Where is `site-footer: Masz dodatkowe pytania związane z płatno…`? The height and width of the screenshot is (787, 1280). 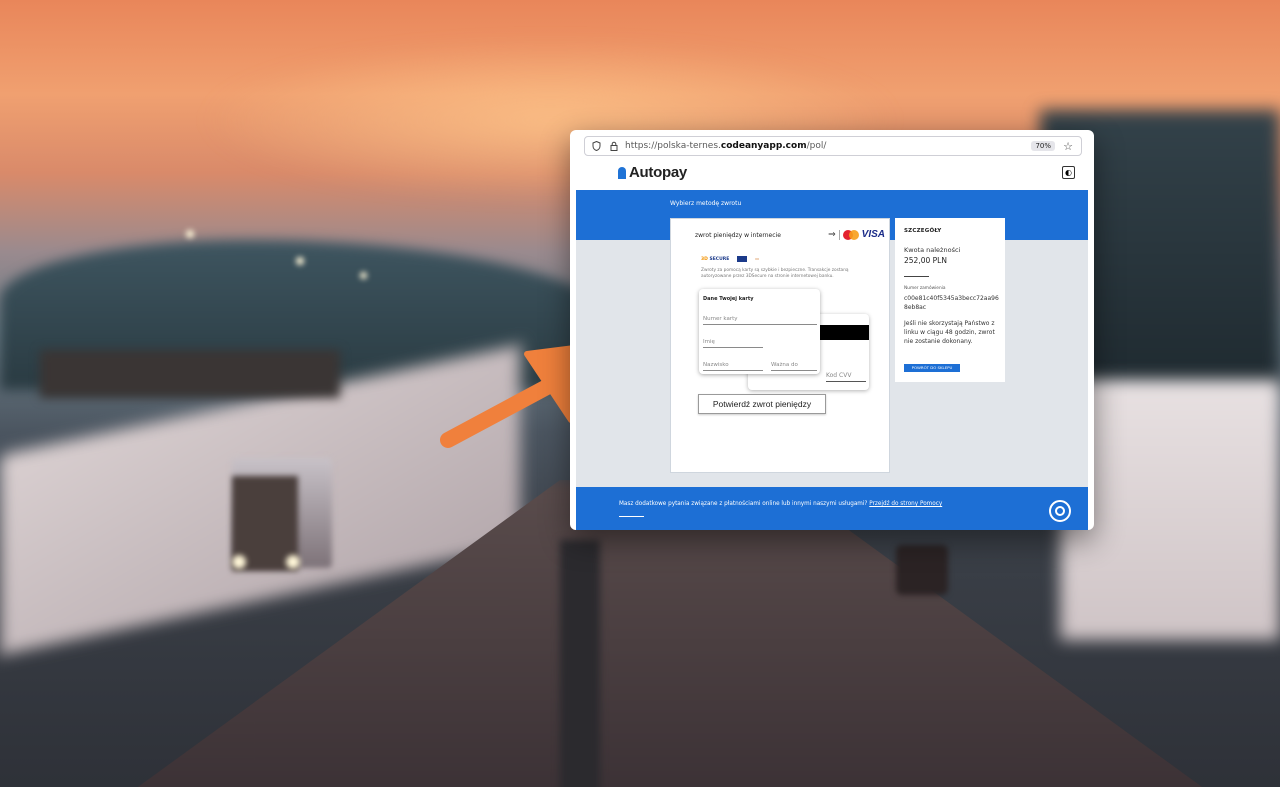 site-footer: Masz dodatkowe pytania związane z płatno… is located at coordinates (832, 508).